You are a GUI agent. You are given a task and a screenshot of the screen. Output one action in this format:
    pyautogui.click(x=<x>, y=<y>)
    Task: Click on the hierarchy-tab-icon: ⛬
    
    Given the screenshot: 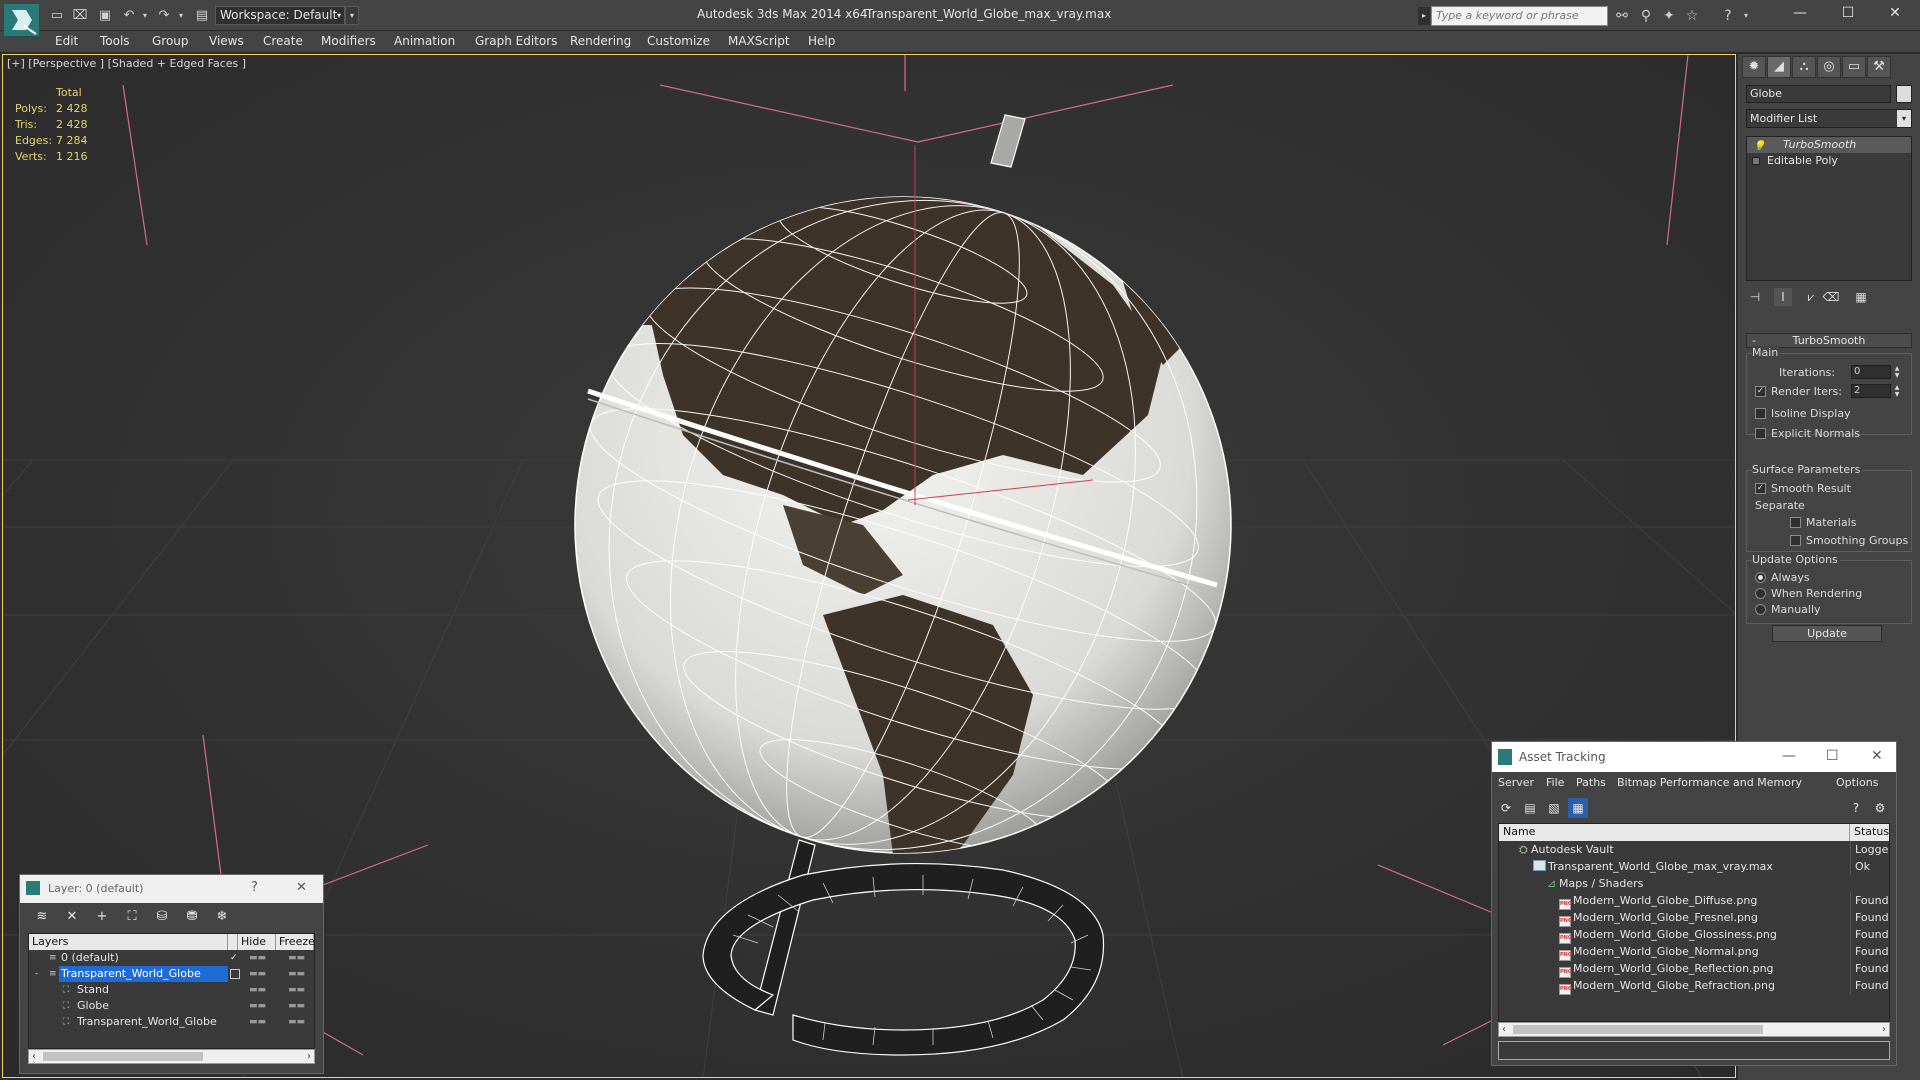 What is the action you would take?
    pyautogui.click(x=1804, y=67)
    